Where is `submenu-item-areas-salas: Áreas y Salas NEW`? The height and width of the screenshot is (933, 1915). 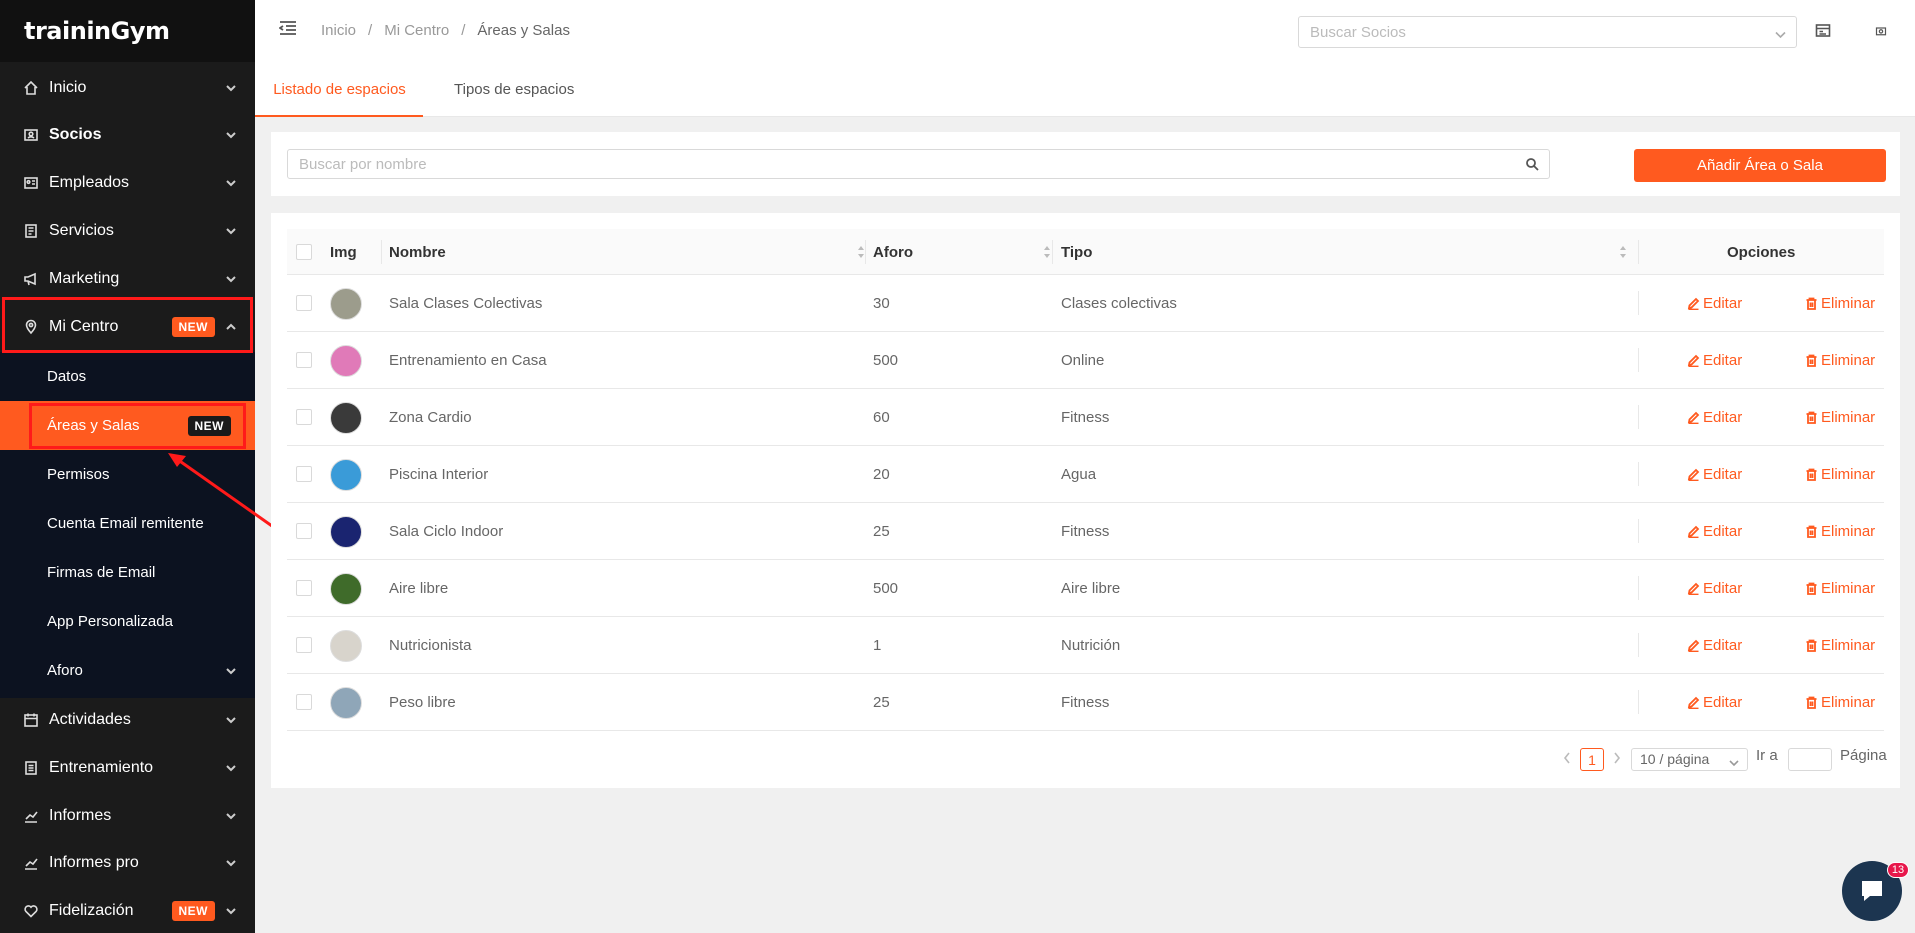
submenu-item-areas-salas: Áreas y Salas NEW is located at coordinates (127, 425).